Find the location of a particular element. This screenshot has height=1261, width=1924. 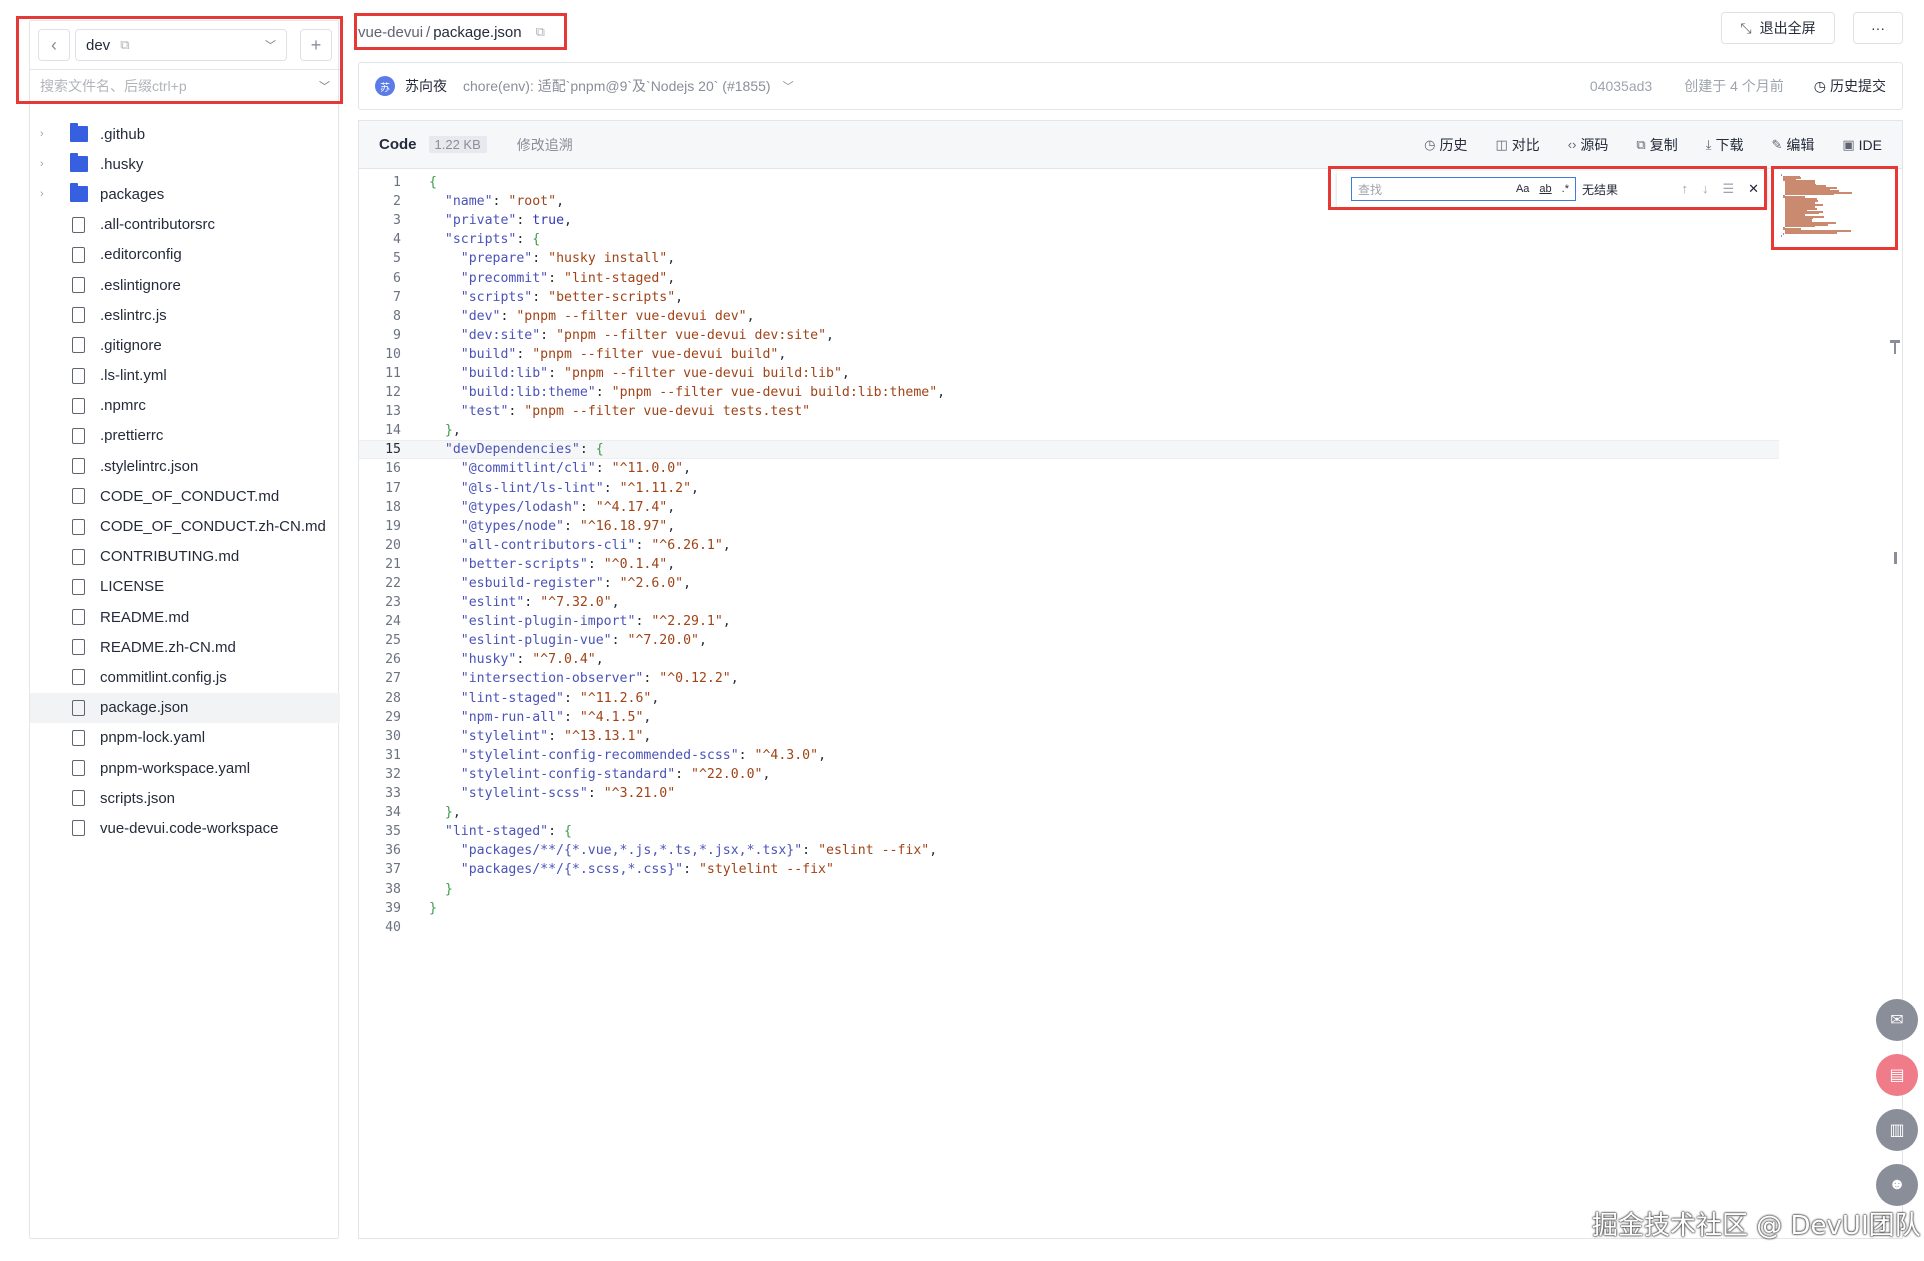

tree-file: .eslintrc.js is located at coordinates (185, 315).